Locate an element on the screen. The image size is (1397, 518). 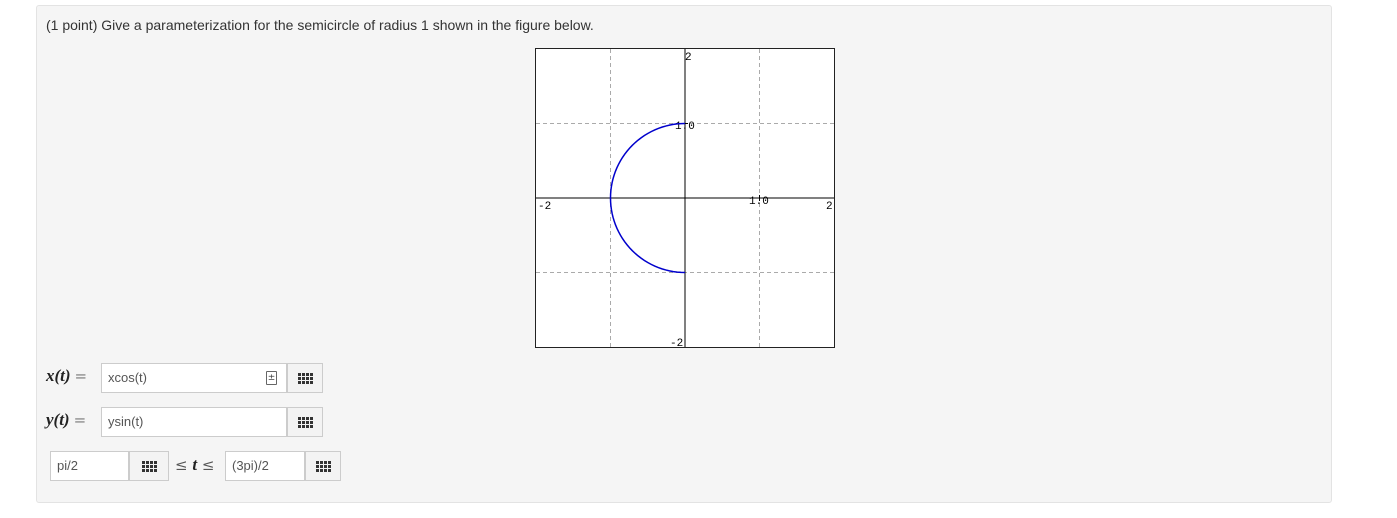
y-of-t-label: y(t) = is located at coordinates (66, 420).